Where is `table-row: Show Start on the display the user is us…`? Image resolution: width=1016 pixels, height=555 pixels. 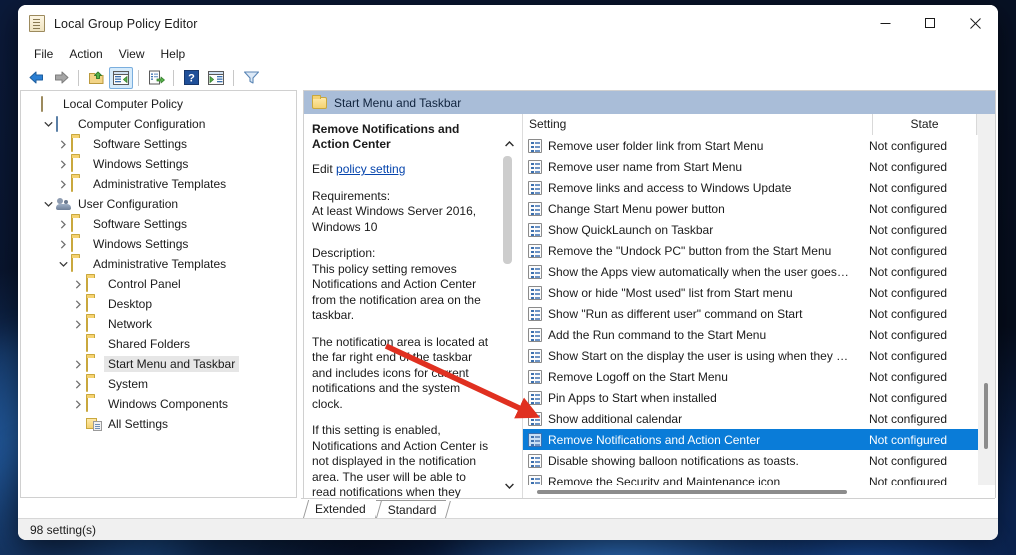 table-row: Show Start on the display the user is us… is located at coordinates (750, 355).